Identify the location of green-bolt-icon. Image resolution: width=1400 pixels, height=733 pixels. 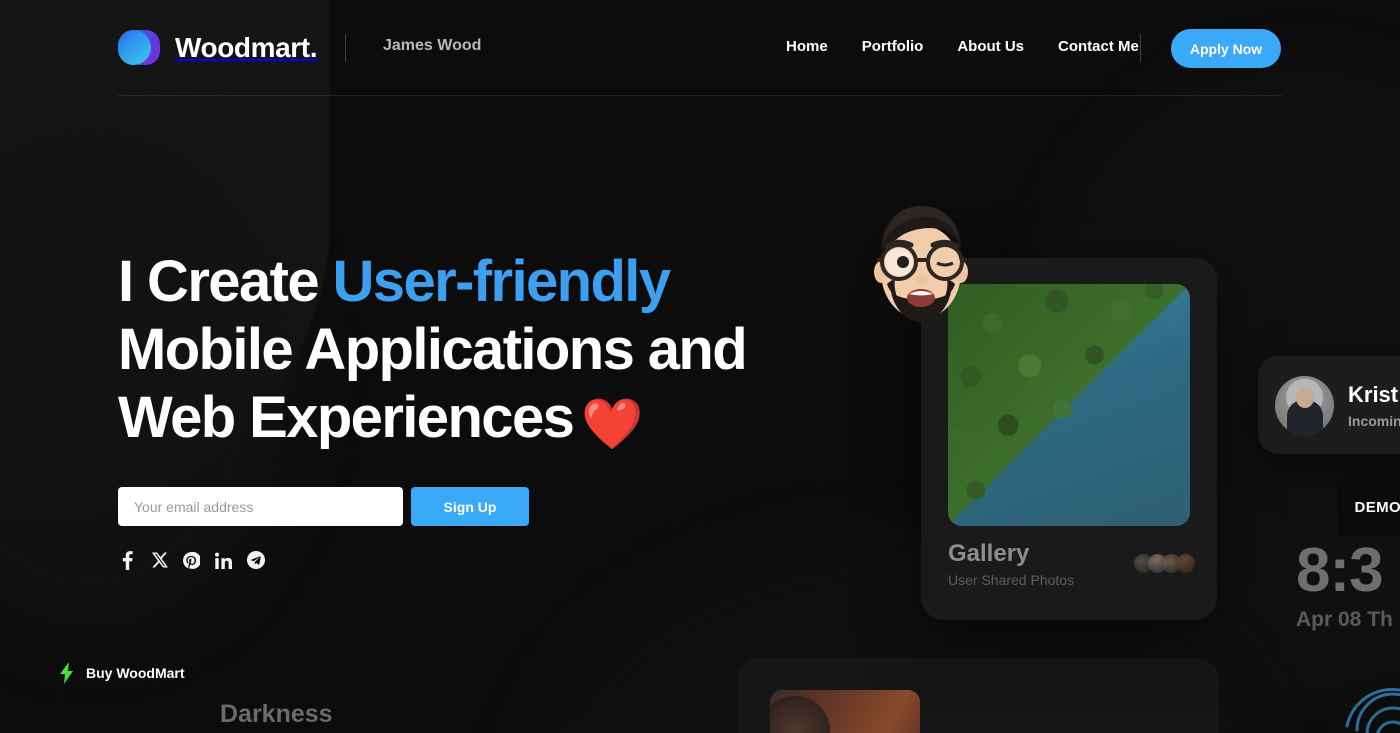
(66, 673).